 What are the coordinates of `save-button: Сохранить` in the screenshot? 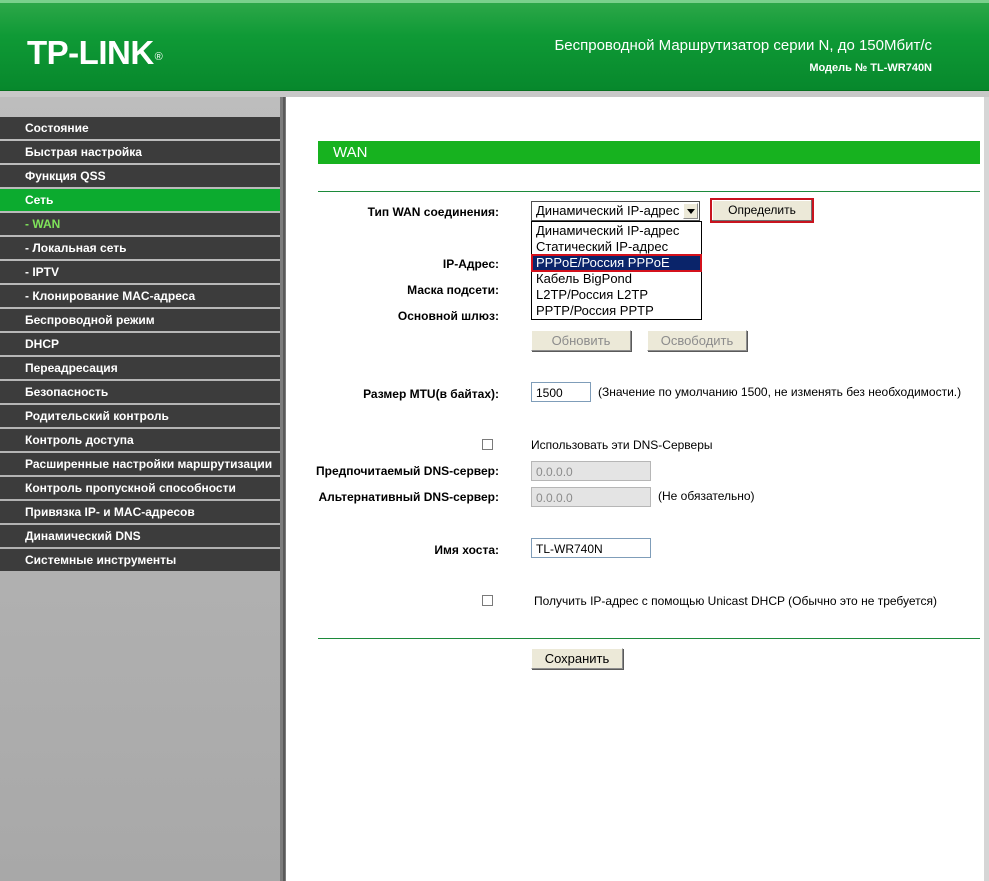 It's located at (577, 658).